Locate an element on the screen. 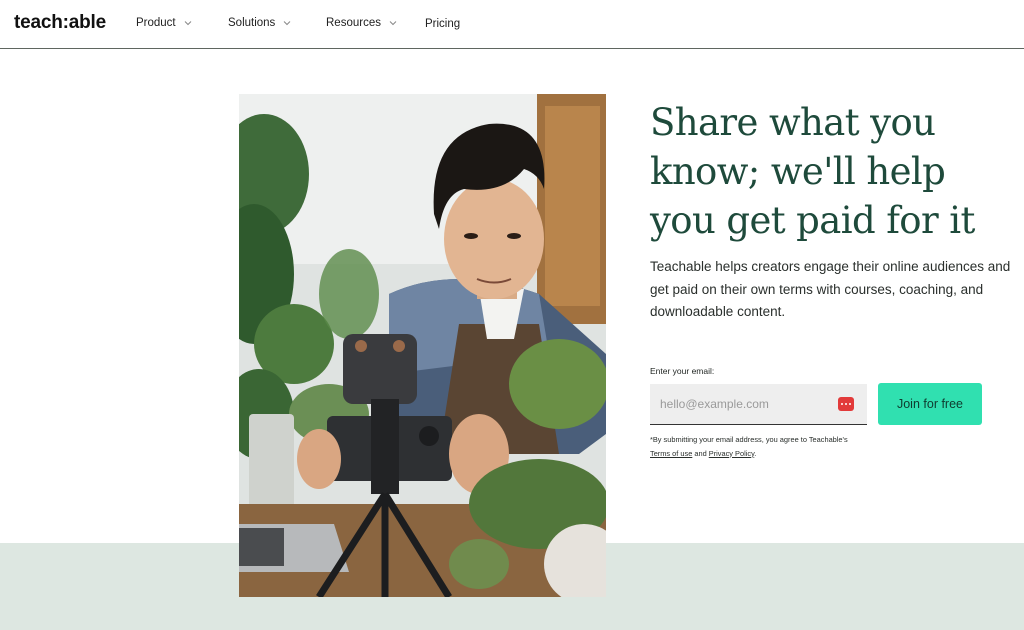 This screenshot has width=1024, height=630. nav-item-pricing: Pricing is located at coordinates (442, 24).